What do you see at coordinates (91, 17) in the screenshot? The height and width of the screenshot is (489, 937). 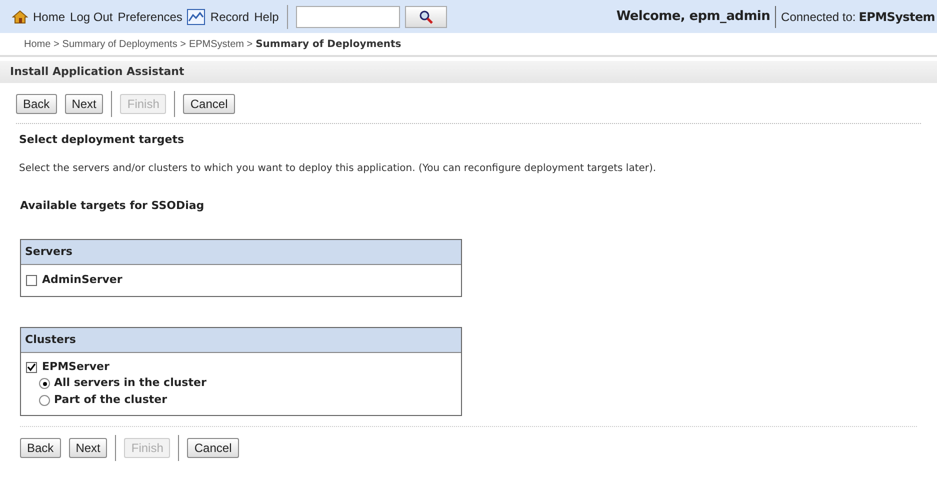 I see `top-link: Log Out` at bounding box center [91, 17].